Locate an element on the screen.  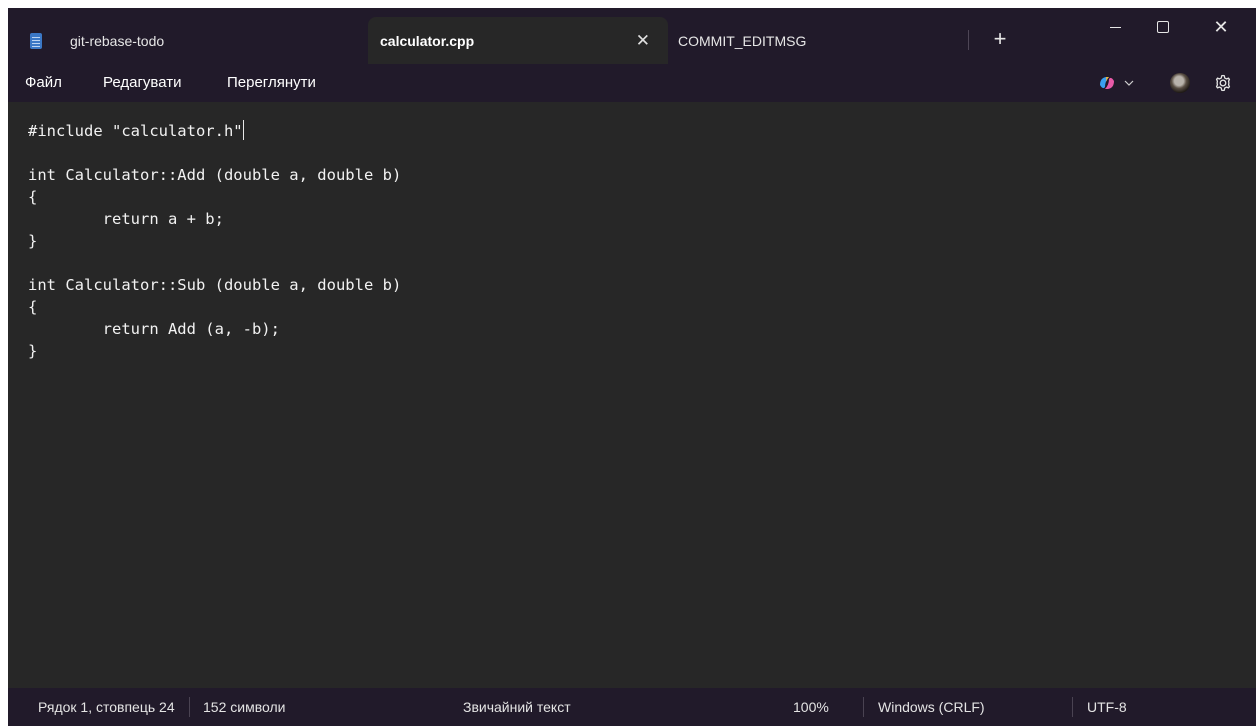
tab-divider is located at coordinates (968, 40).